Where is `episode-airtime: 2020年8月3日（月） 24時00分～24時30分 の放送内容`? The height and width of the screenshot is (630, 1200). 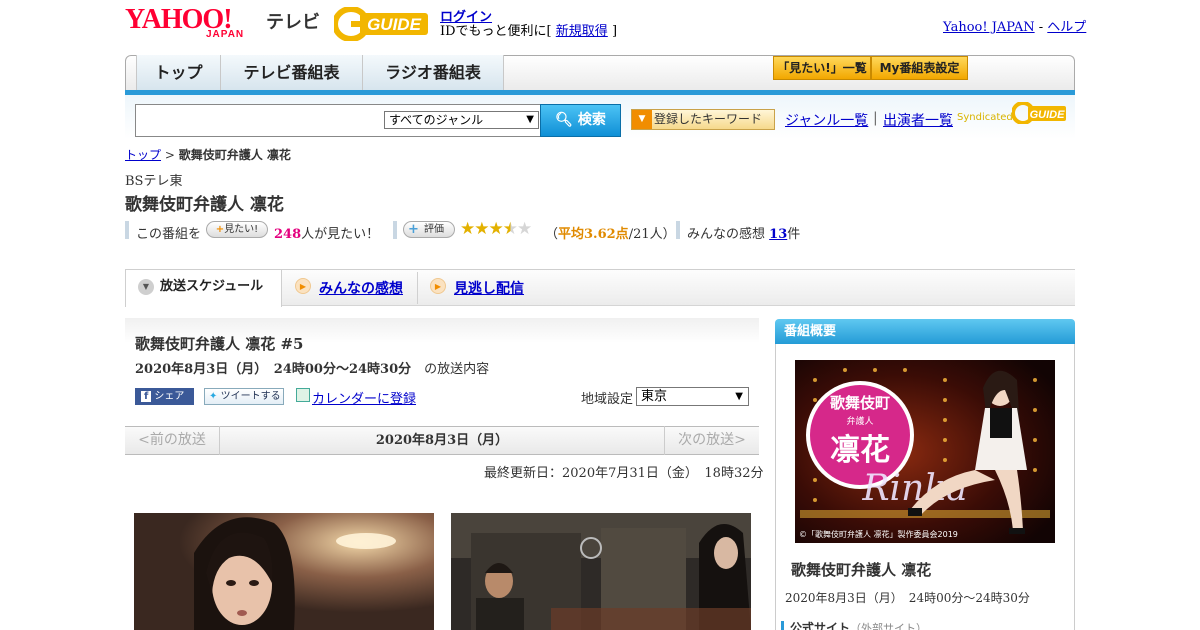
episode-airtime: 2020年8月3日（月） 24時00分～24時30分 の放送内容 is located at coordinates (312, 367).